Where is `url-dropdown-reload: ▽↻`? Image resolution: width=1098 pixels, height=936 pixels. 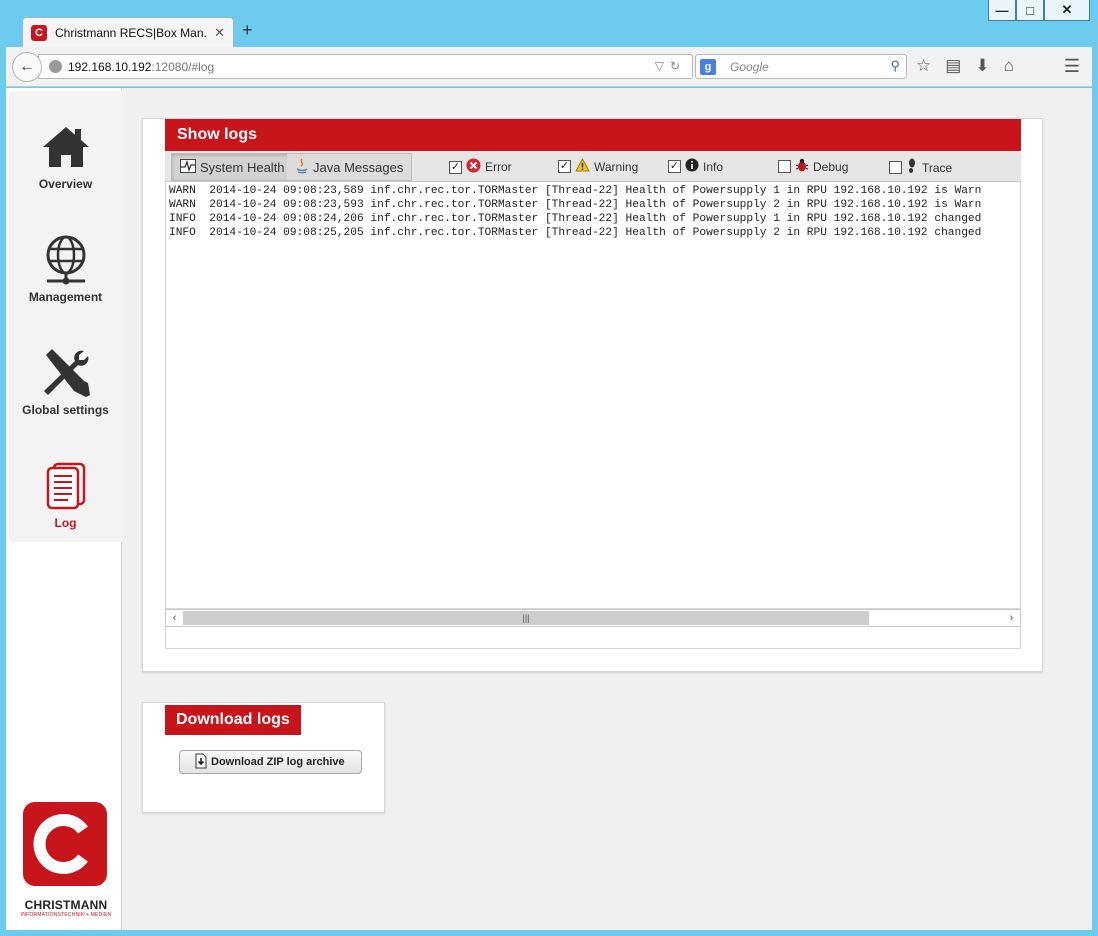
url-dropdown-reload: ▽↻ is located at coordinates (670, 66).